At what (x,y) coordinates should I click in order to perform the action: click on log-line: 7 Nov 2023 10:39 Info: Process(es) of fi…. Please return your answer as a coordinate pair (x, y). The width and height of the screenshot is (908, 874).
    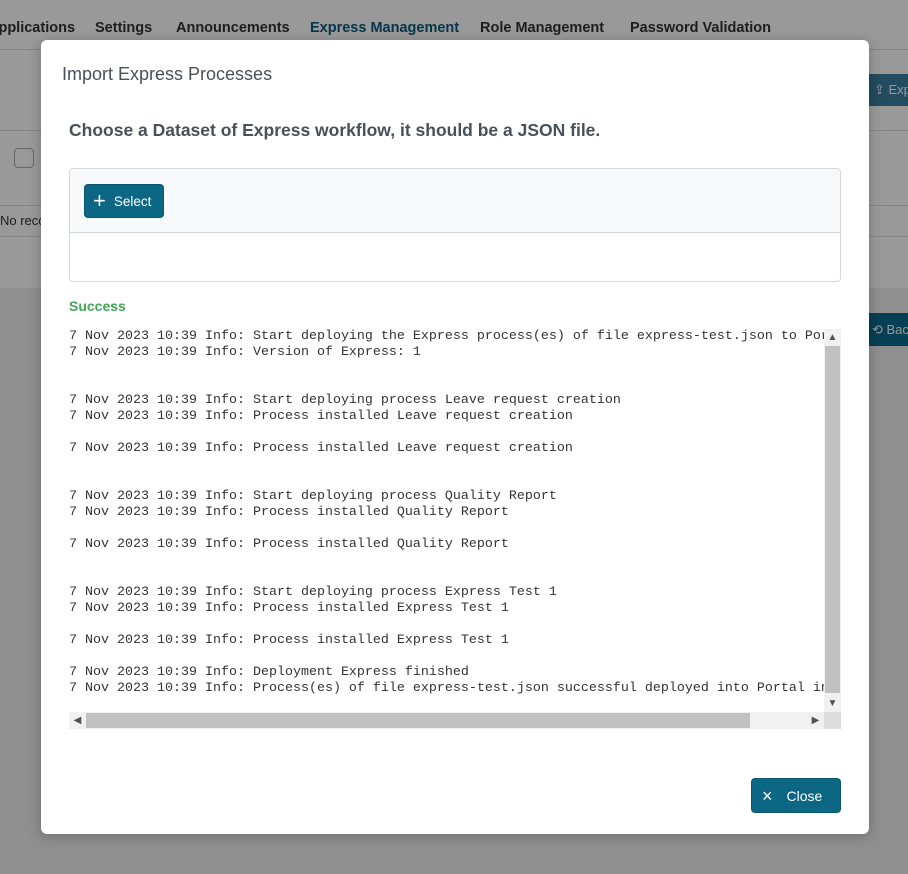
    Looking at the image, I should click on (446, 688).